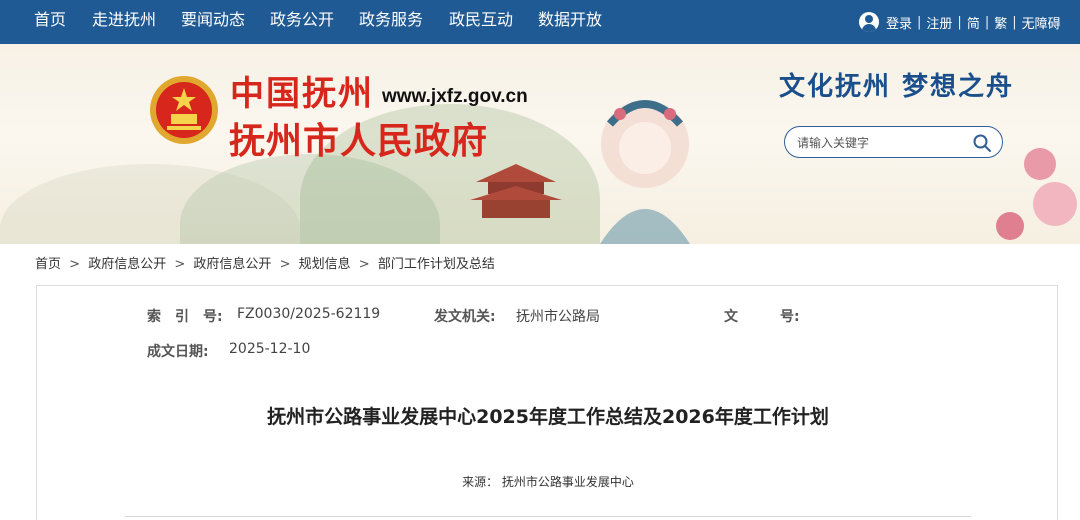 This screenshot has height=520, width=1080. What do you see at coordinates (270, 349) in the screenshot?
I see `date-value: 2025-12-10` at bounding box center [270, 349].